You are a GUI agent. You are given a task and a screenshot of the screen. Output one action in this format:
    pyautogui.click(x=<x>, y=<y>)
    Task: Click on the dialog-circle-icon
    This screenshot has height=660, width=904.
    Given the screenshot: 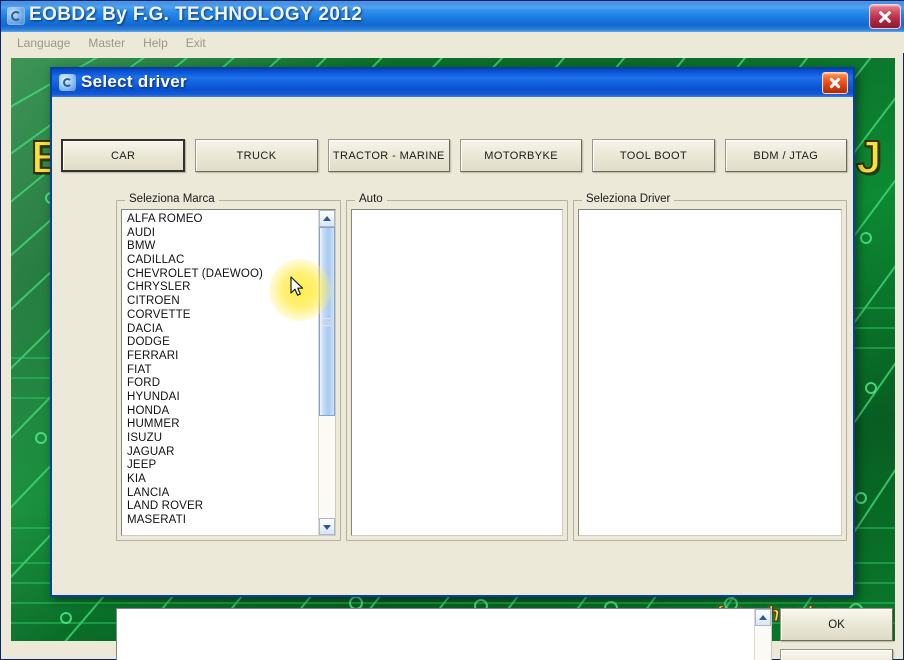 What is the action you would take?
    pyautogui.click(x=67, y=82)
    